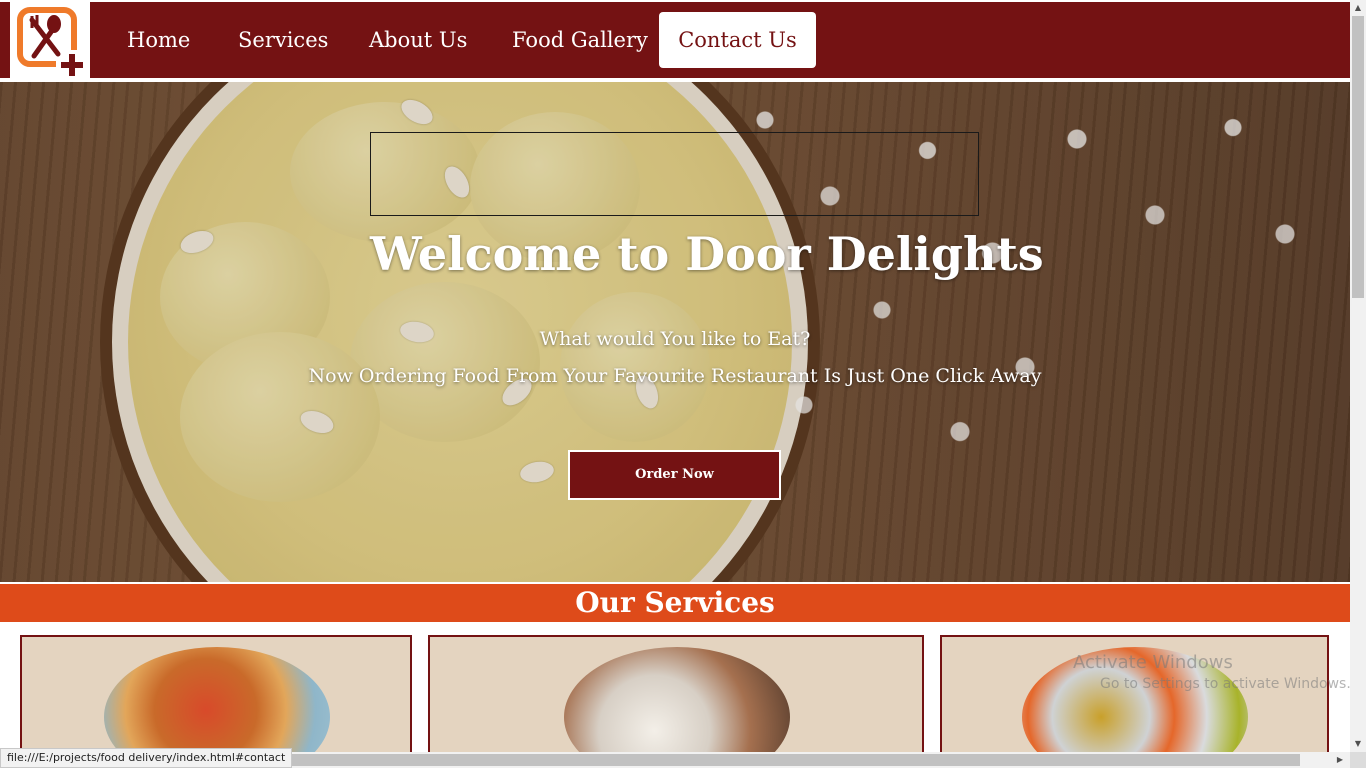 The image size is (1366, 768). What do you see at coordinates (674, 475) in the screenshot?
I see `order-now-button: Order Now` at bounding box center [674, 475].